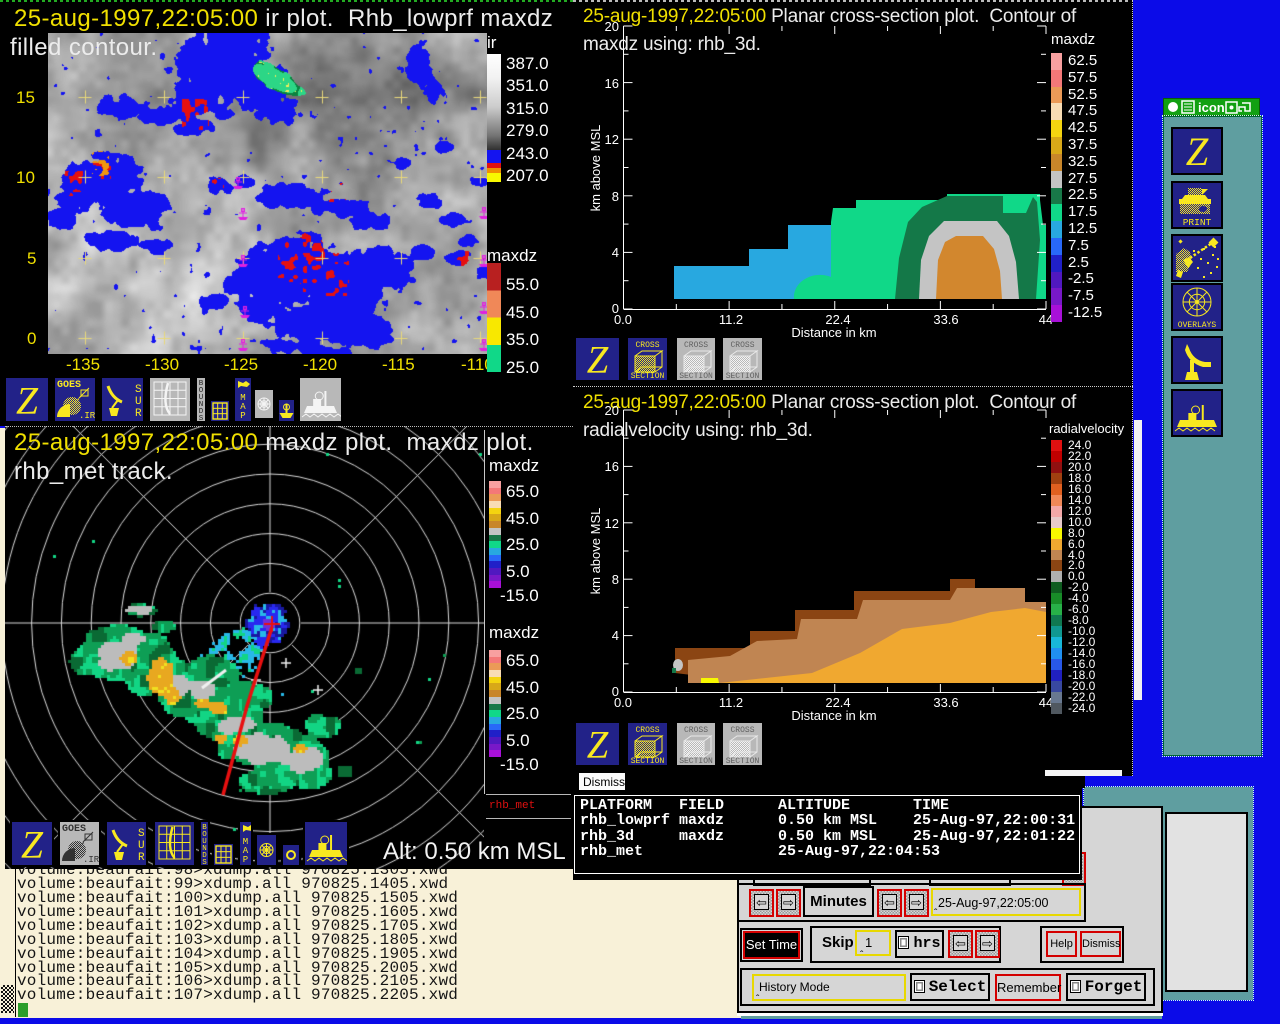 The height and width of the screenshot is (1024, 1280). What do you see at coordinates (1197, 222) in the screenshot?
I see `svg-text: PRINT` at bounding box center [1197, 222].